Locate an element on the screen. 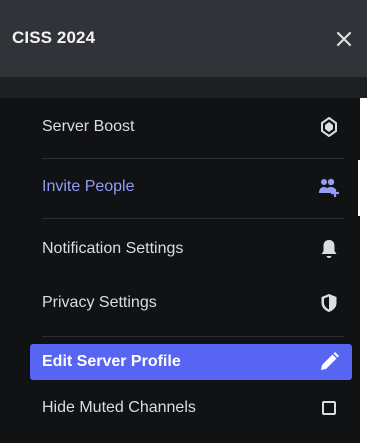  menu-item-label: Notification Settings is located at coordinates (113, 248).